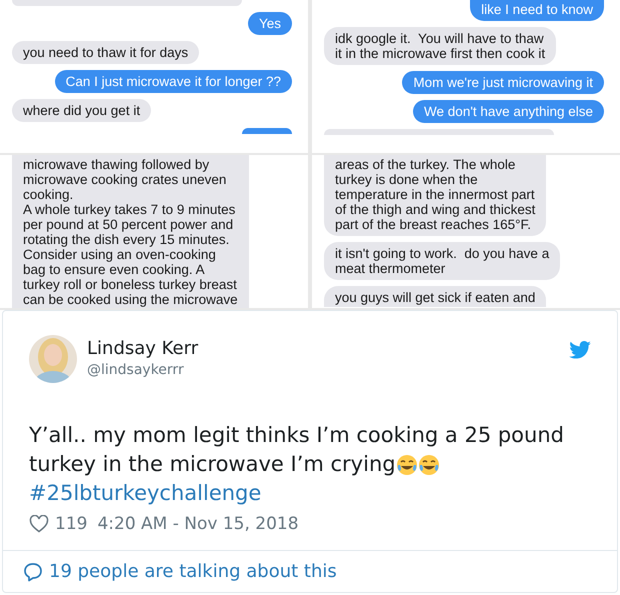  What do you see at coordinates (173, 81) in the screenshot?
I see `sent-message: Can I just microwave it for longer ??` at bounding box center [173, 81].